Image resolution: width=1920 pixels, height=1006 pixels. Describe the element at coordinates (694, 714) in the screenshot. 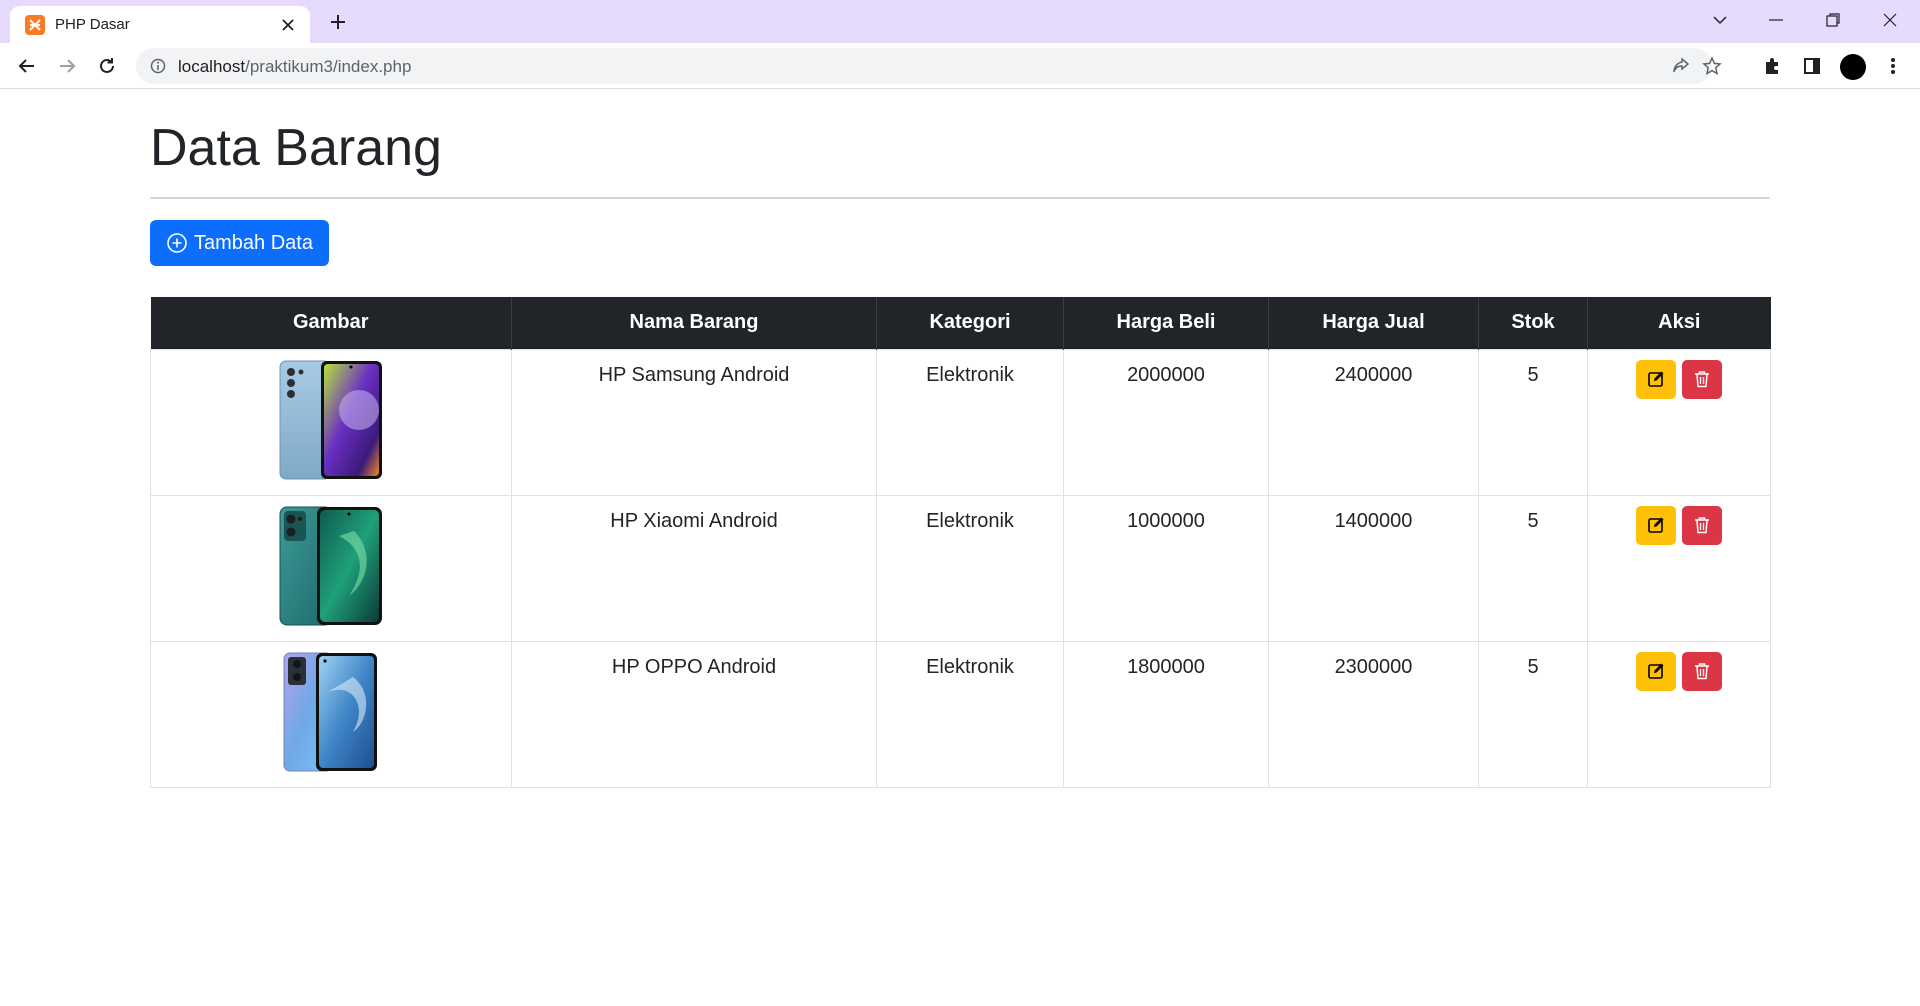

I see `nama-barang-cell: HP OPPO Android` at that location.